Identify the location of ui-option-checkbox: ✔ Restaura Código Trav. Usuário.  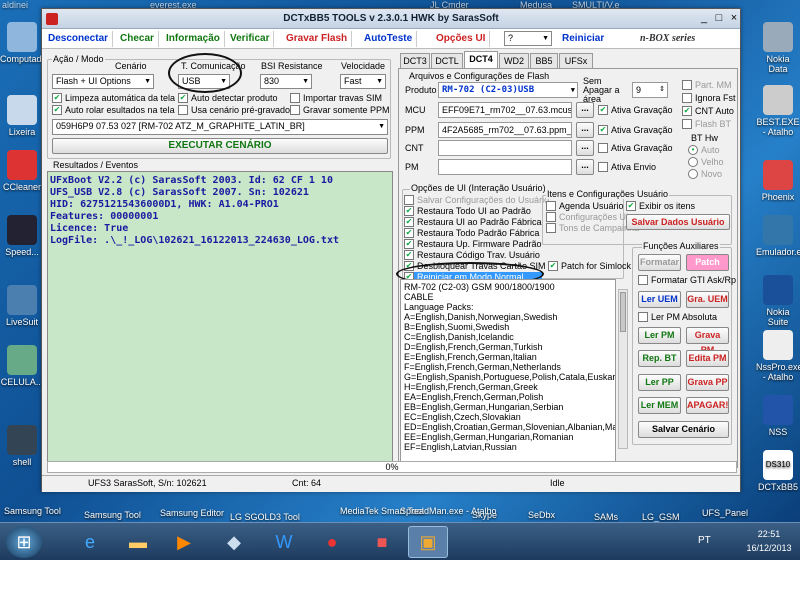
(472, 255).